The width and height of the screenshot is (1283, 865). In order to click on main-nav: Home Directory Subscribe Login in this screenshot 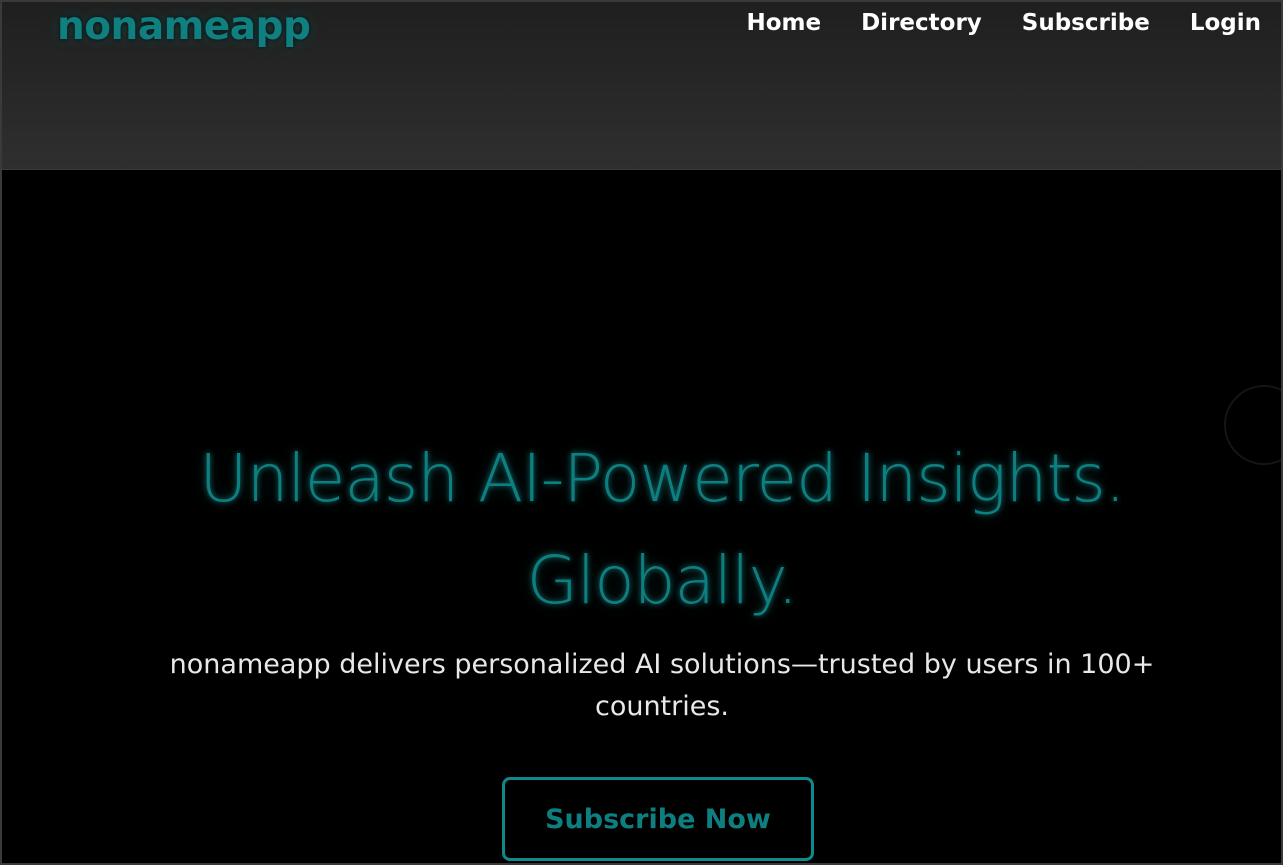, I will do `click(993, 23)`.